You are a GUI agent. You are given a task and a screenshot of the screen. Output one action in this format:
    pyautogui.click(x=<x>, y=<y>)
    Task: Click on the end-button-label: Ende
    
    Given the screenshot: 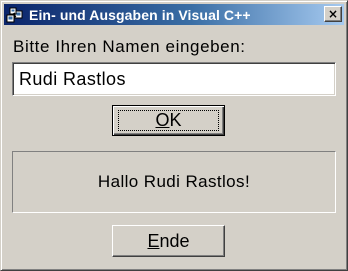 What is the action you would take?
    pyautogui.click(x=168, y=241)
    